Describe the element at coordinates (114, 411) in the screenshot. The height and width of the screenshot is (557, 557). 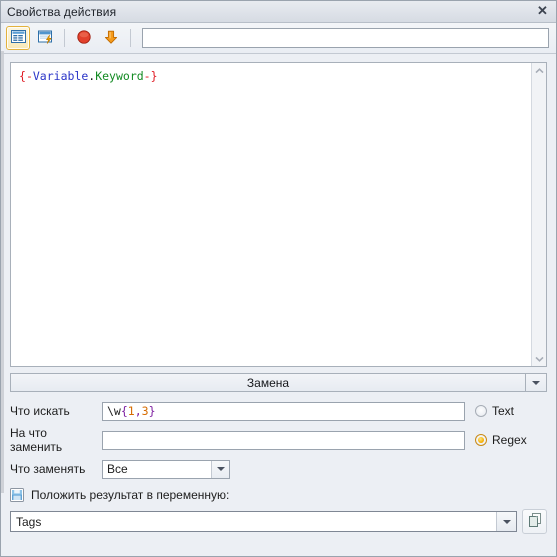
I see `regex-token-class: \w` at that location.